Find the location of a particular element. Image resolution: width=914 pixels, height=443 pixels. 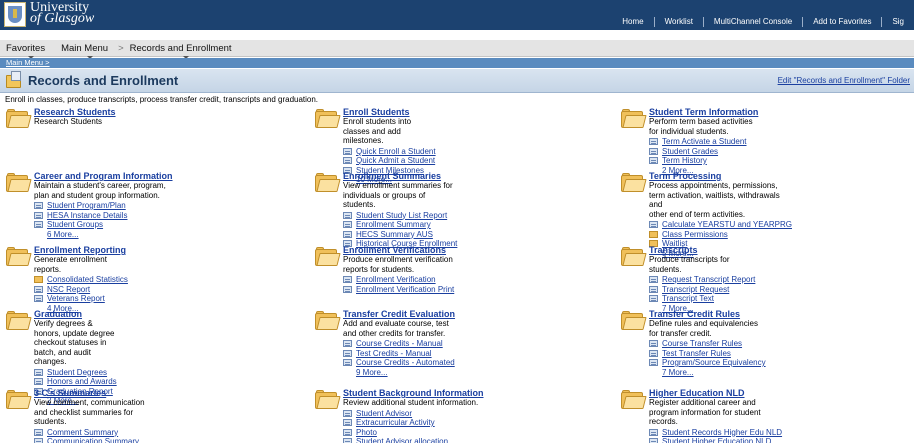

folder-link: Course Transfer Rules is located at coordinates (702, 344).